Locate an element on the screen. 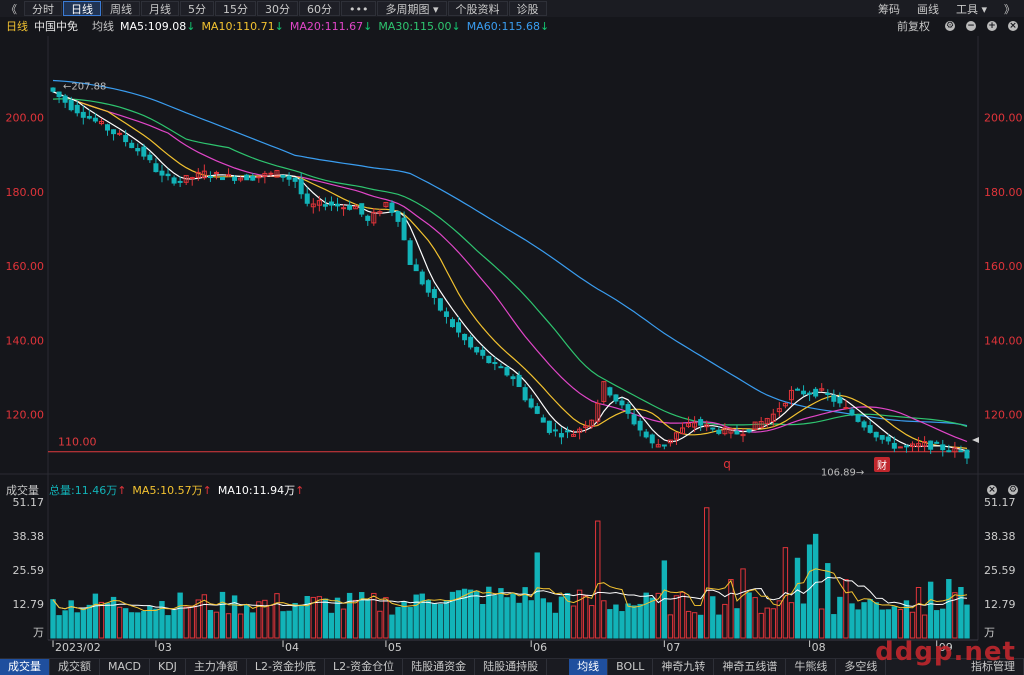 The width and height of the screenshot is (1024, 675). price-tick-left: 180.00 is located at coordinates (25, 192).